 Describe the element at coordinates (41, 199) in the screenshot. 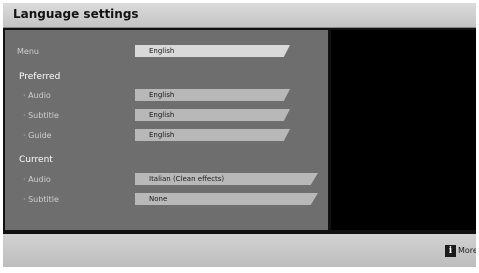

I see `current-subtitle-label: · Subtitle` at that location.